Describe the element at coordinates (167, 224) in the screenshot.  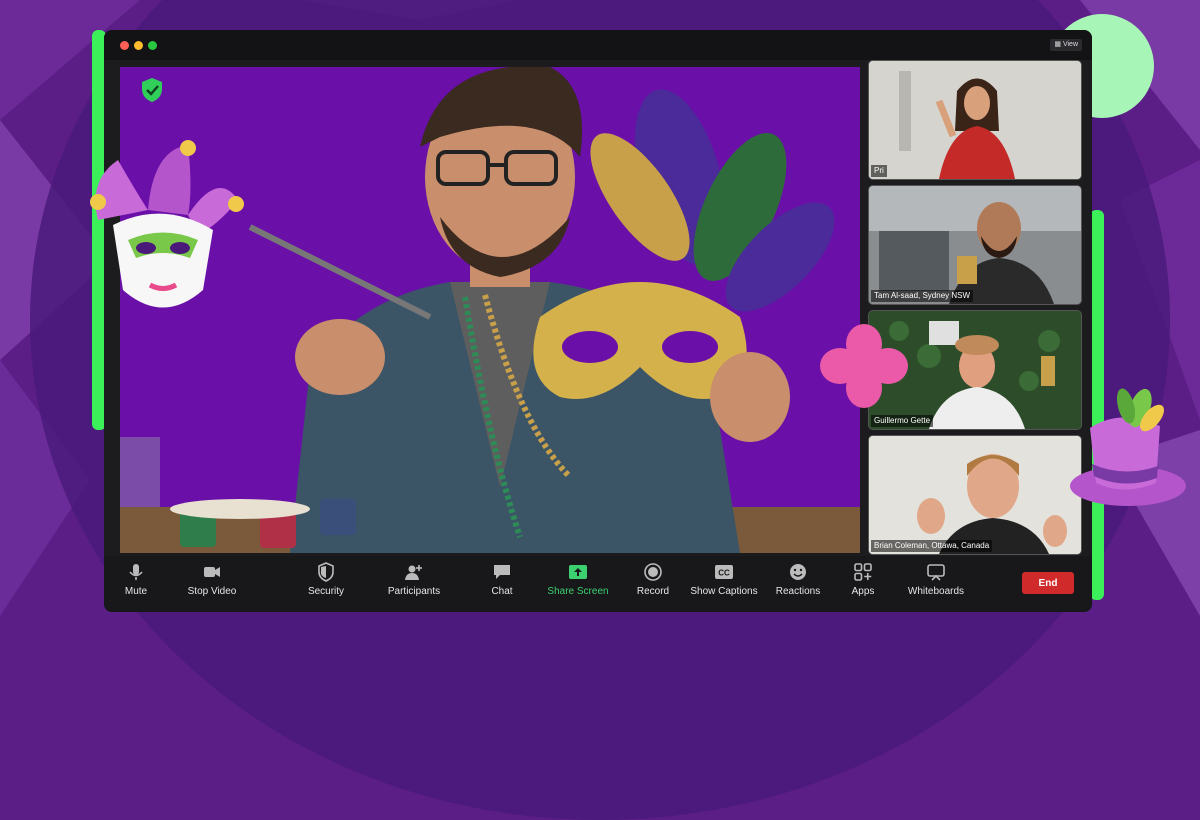
I see `jester-mask-decoration` at that location.